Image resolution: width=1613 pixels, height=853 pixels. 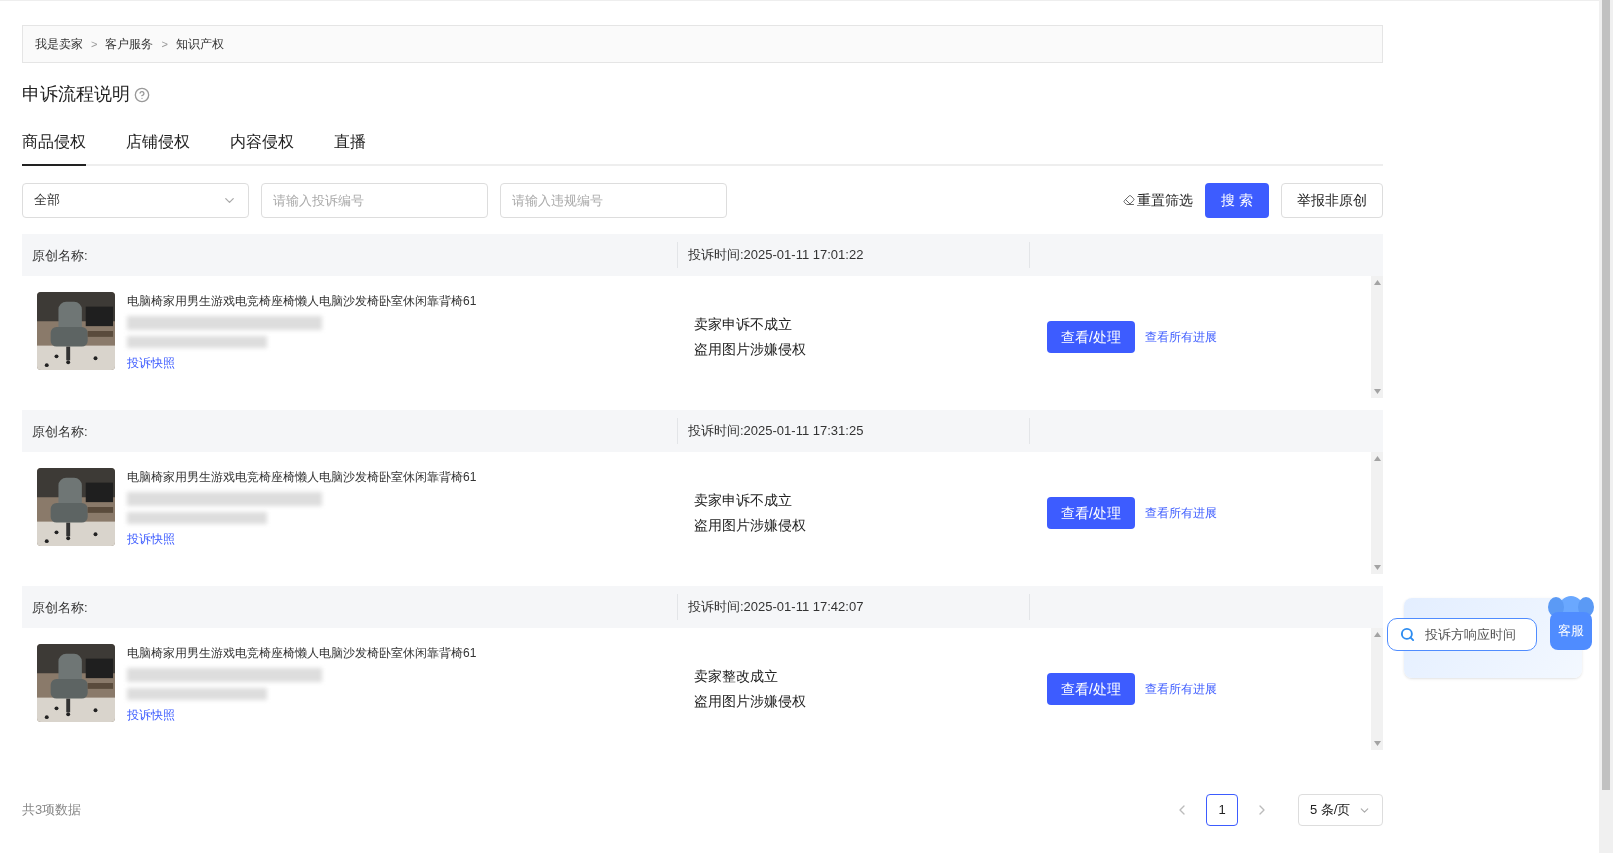 I want to click on search-button: 搜 索, so click(x=1237, y=200).